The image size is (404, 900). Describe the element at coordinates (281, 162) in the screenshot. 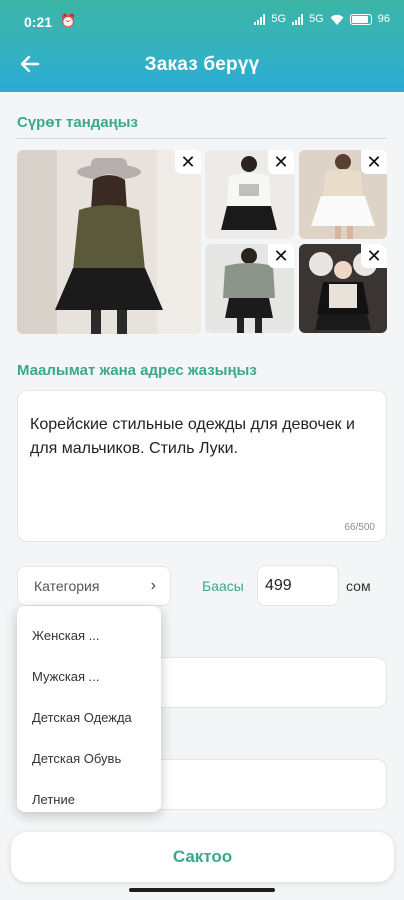

I see `remove-photo-2-button: ✕` at that location.